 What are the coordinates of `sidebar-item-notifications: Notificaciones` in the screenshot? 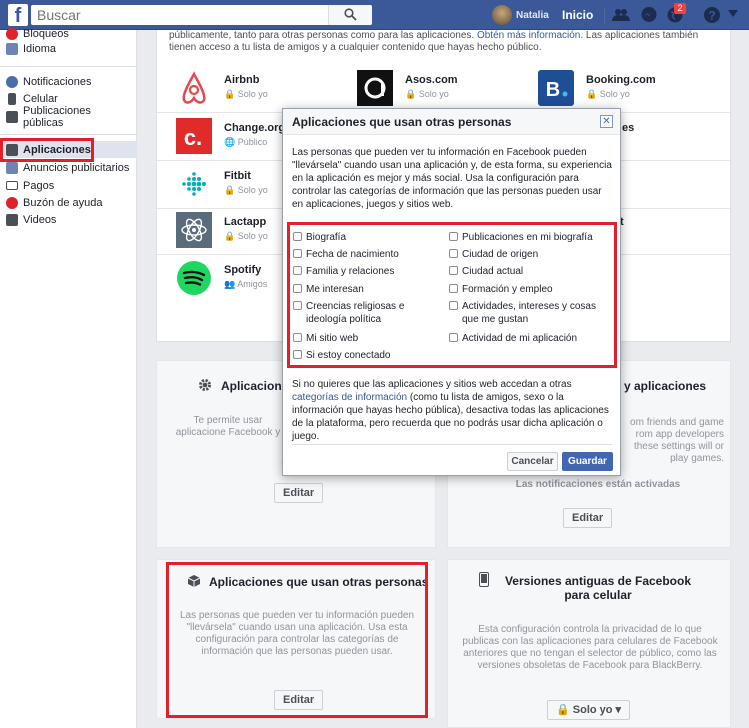 It's located at (70, 81).